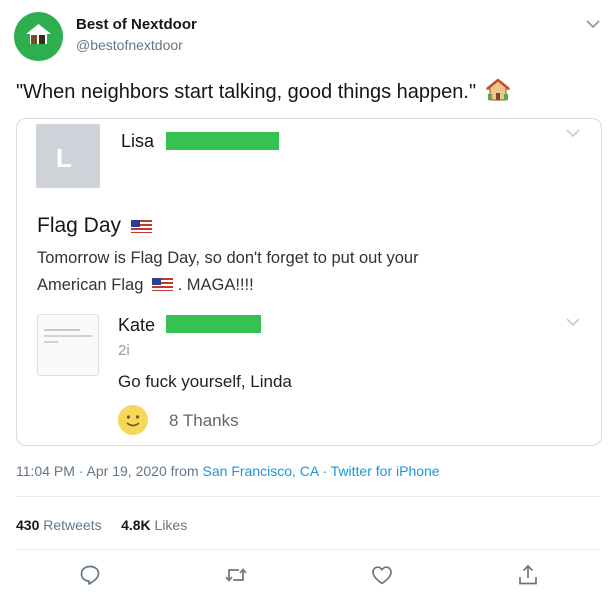  Describe the element at coordinates (136, 24) in the screenshot. I see `account-name: Best of Nextdoor` at that location.